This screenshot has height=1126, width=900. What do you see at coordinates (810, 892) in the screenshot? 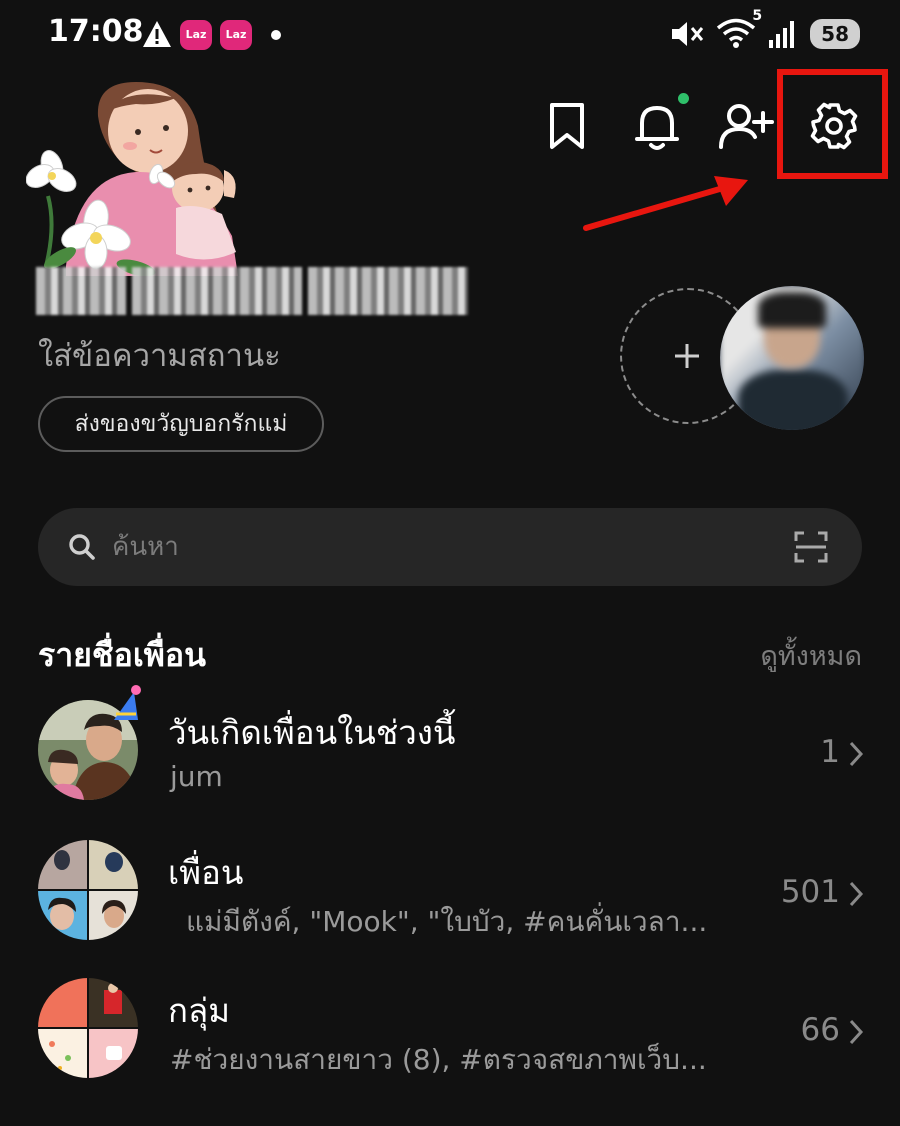
I see `row-count: 501` at bounding box center [810, 892].